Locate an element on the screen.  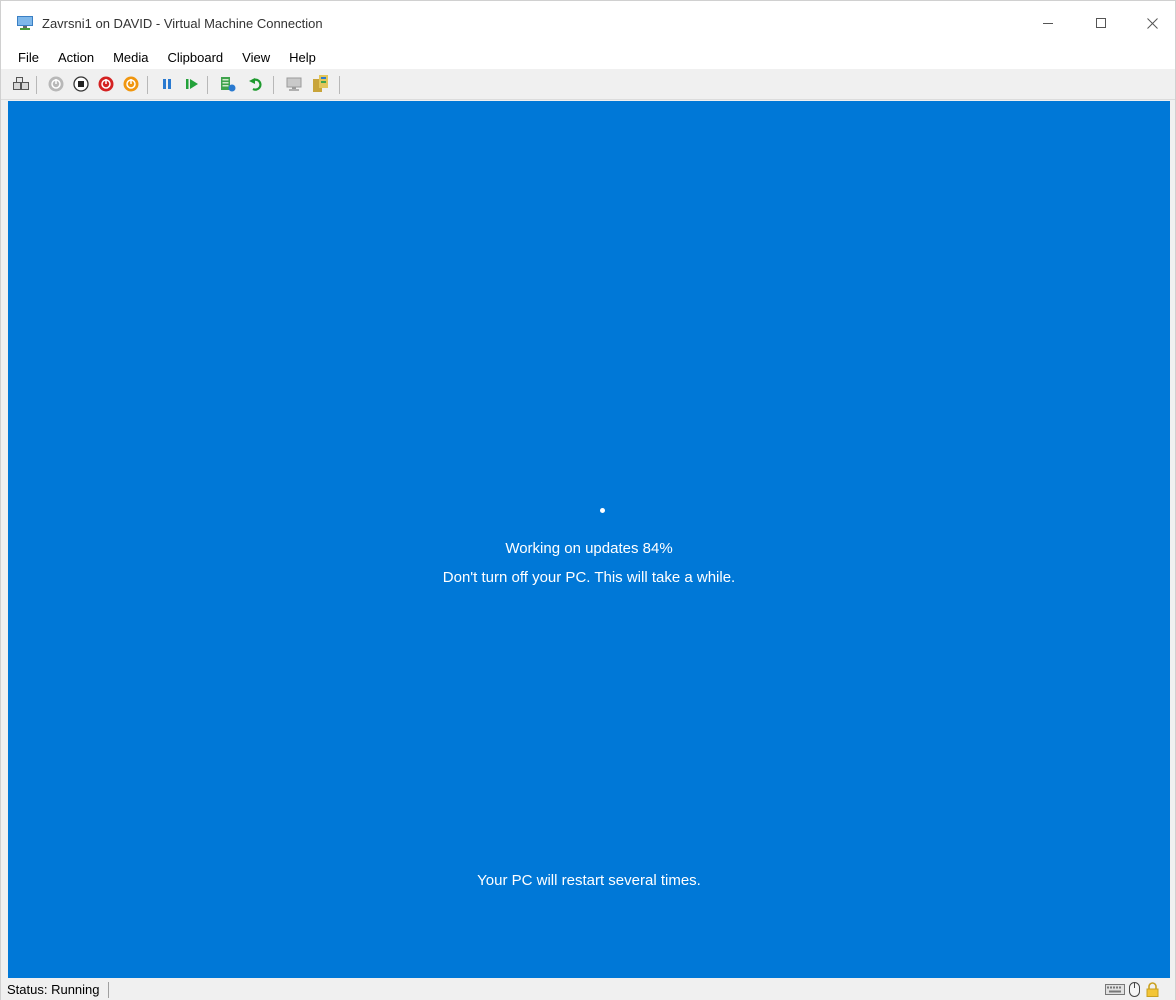
save-icon is located at coordinates (131, 84).